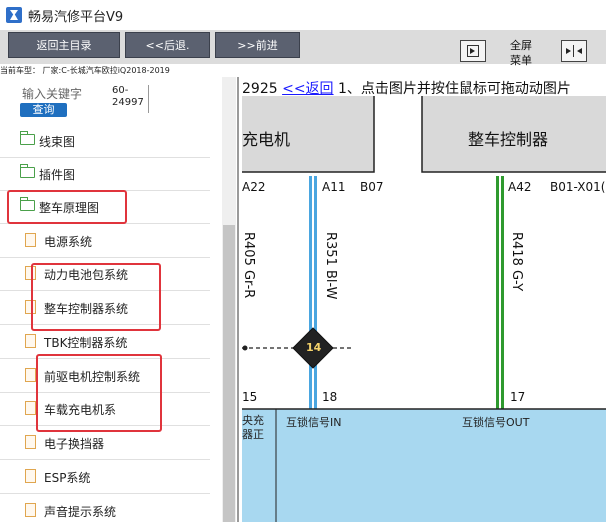  I want to click on sidebar-item-label: 电源系统, so click(68, 242).